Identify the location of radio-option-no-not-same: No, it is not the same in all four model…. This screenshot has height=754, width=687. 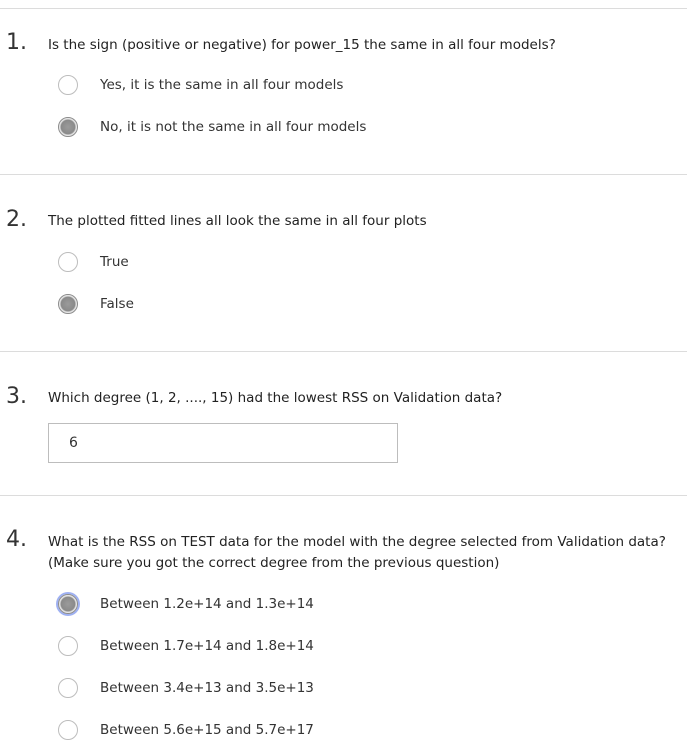
(358, 129).